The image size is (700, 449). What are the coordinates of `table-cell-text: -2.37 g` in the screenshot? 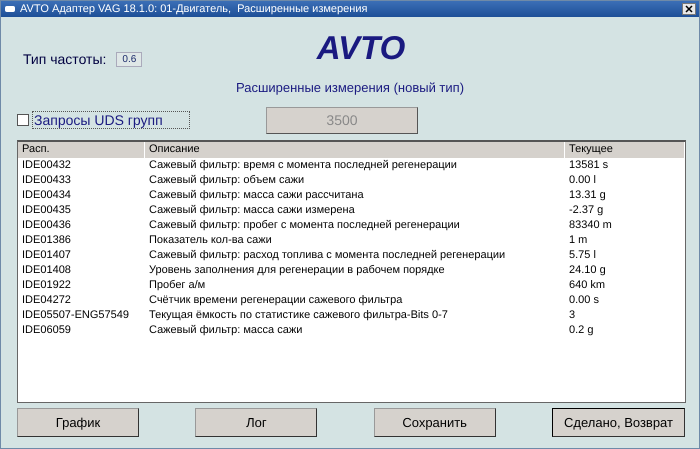 It's located at (586, 210).